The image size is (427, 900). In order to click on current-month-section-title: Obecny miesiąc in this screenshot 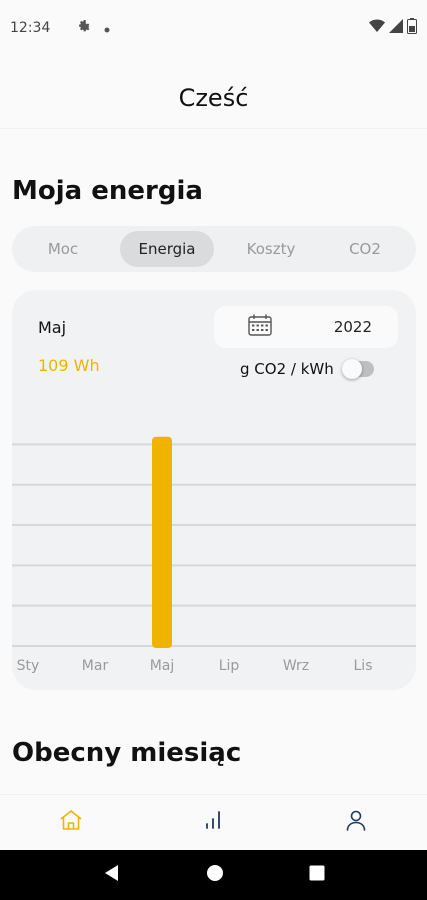, I will do `click(127, 753)`.